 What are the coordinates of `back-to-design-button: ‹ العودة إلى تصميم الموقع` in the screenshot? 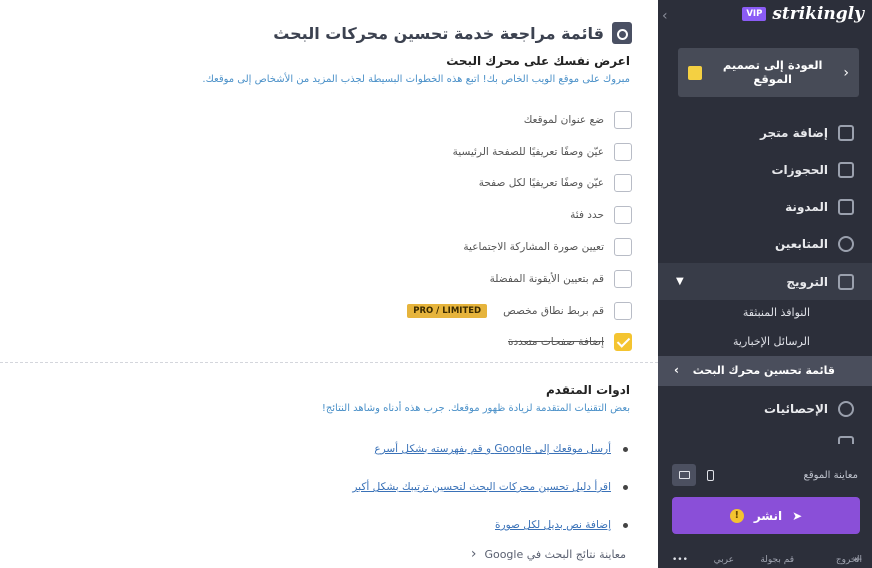 It's located at (768, 72).